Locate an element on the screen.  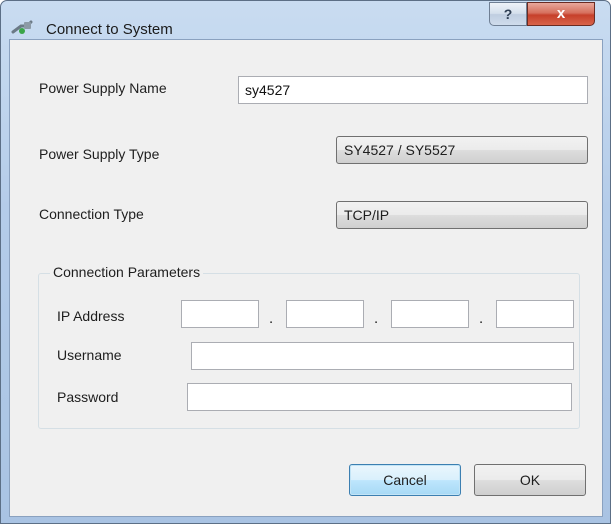
connection-type-label: Connection Type is located at coordinates (91, 214).